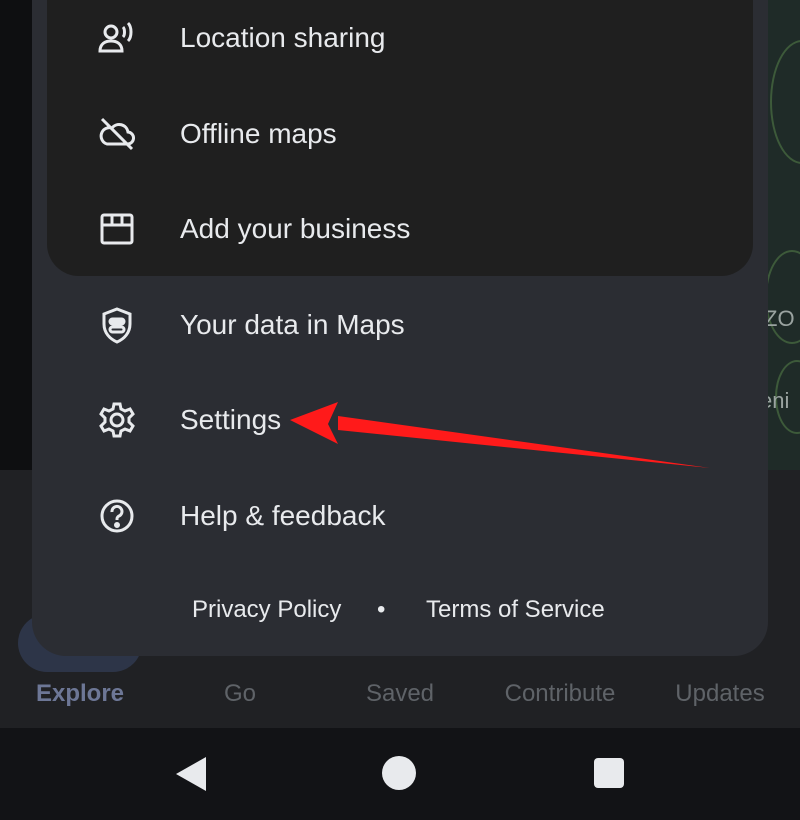 The width and height of the screenshot is (800, 820). What do you see at coordinates (779, 318) in the screenshot?
I see `map-label: ZO` at bounding box center [779, 318].